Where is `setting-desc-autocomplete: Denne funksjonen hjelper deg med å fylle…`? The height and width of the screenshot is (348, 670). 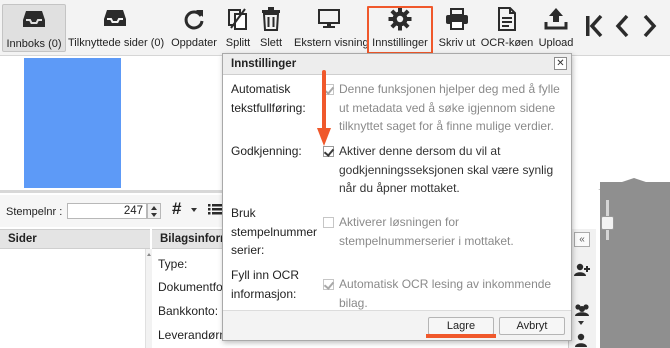
setting-desc-autocomplete: Denne funksjonen hjelper deg med å fylle… is located at coordinates (449, 107).